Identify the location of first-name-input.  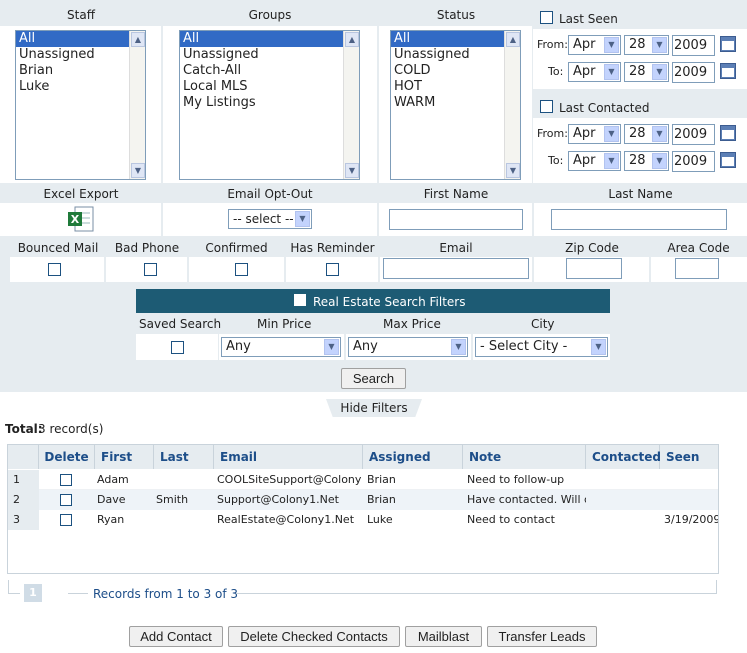
(456, 219).